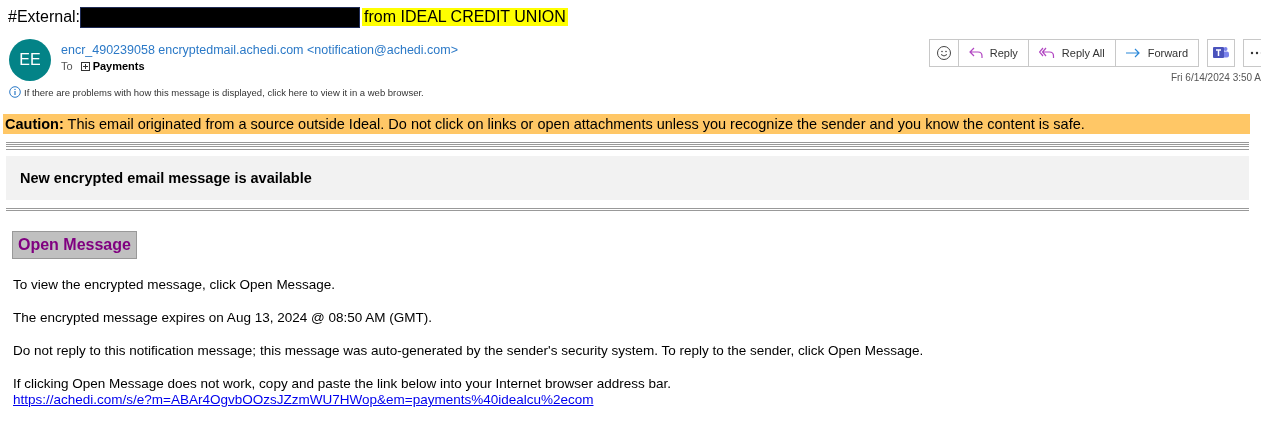 This screenshot has width=1261, height=421. Describe the element at coordinates (223, 317) in the screenshot. I see `body-paragraph: The encrypted message expires on Aug 13, 2024 @ 08:50 AM (GMT).` at that location.